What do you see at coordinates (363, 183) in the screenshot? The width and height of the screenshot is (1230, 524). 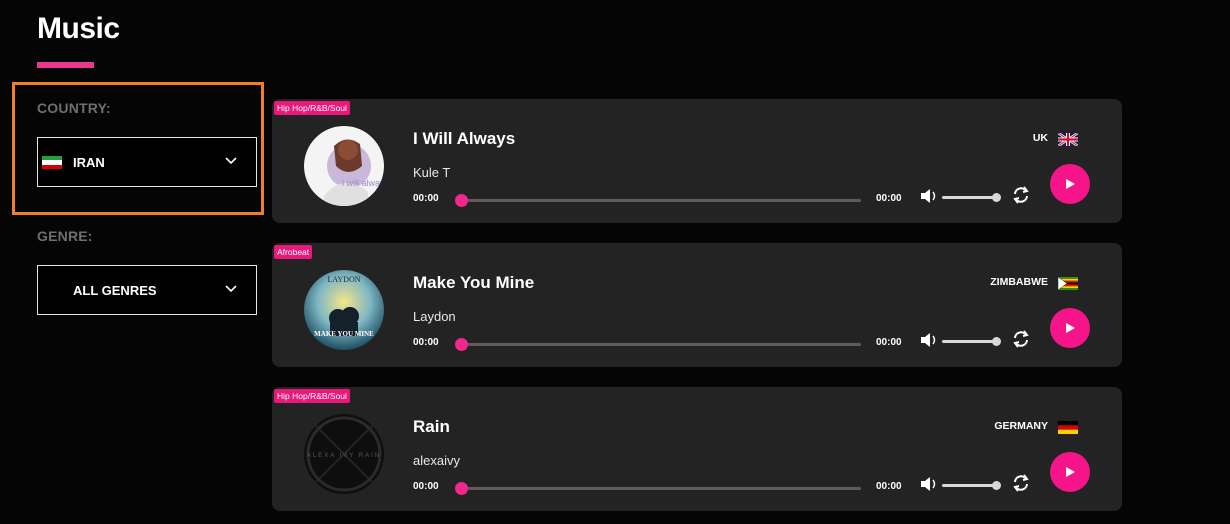 I see `cover-text: i will always` at bounding box center [363, 183].